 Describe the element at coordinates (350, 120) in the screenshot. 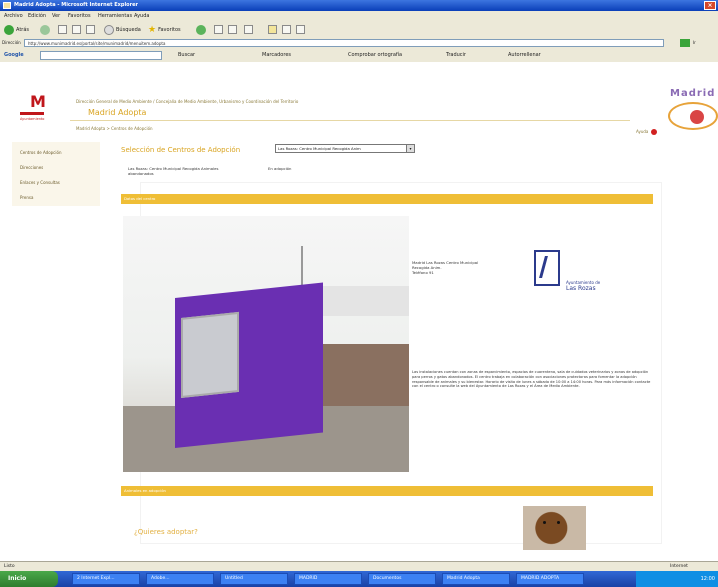

I see `header-rule` at that location.